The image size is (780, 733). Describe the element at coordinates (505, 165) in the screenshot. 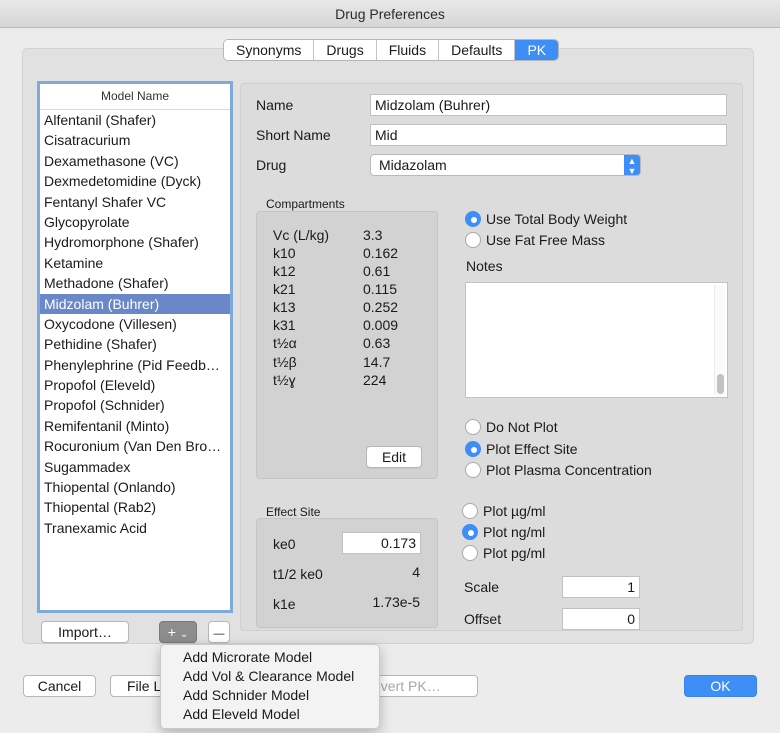

I see `drug-select: Midazolam ▲ ▼` at that location.